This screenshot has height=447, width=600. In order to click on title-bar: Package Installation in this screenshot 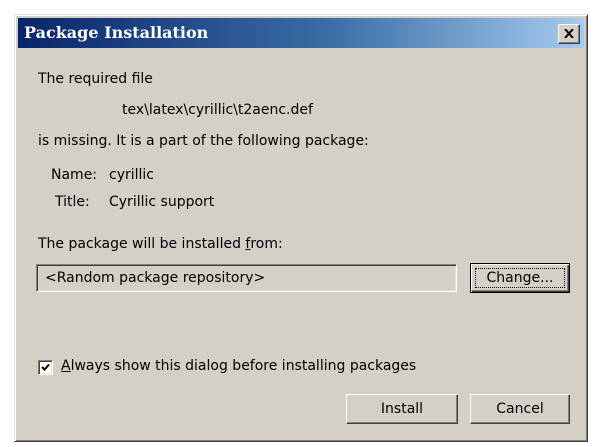, I will do `click(301, 33)`.